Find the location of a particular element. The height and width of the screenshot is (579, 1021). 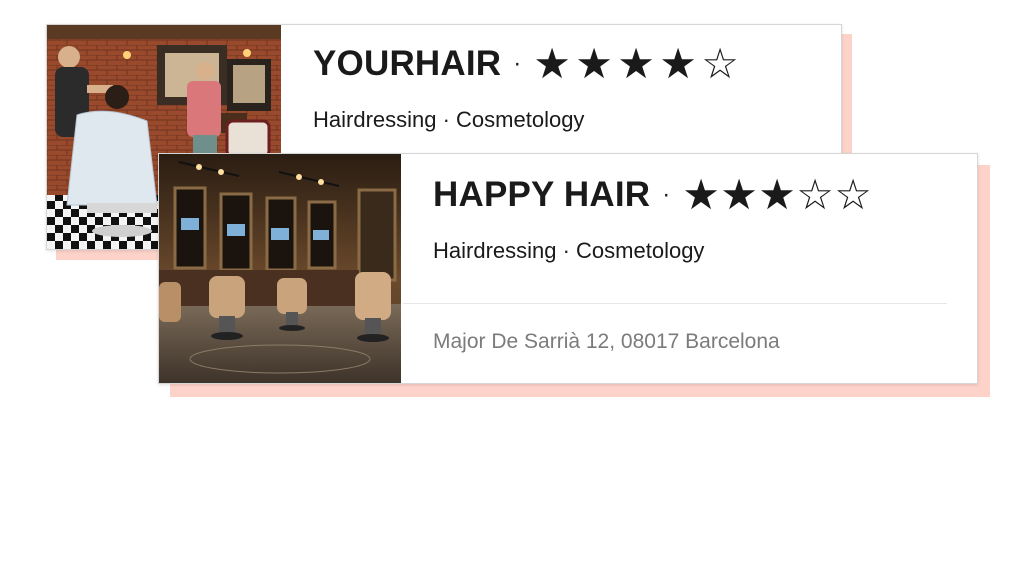

title-row: HAPPY HAIR · ★ ★ ★ ☆ ☆ is located at coordinates (652, 195).